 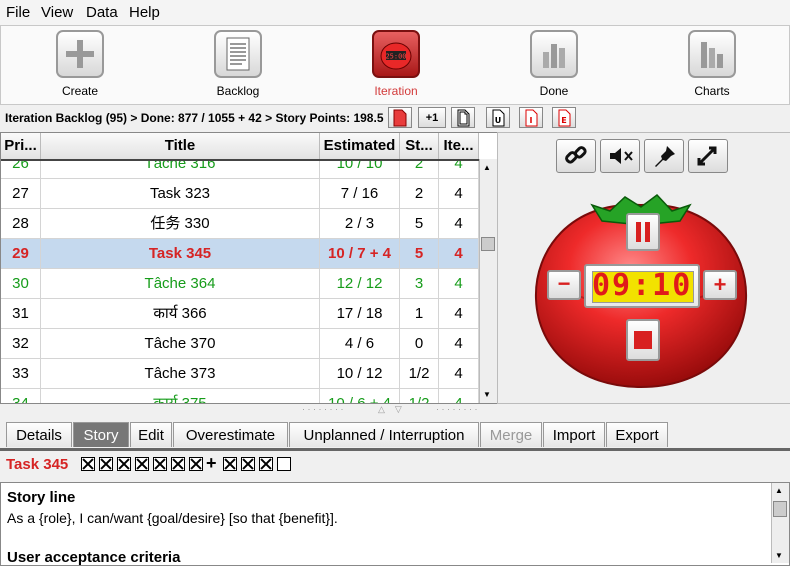 I want to click on table-row: 33 Tâche 373 10 / 12 1/2 4, so click(x=240, y=374).